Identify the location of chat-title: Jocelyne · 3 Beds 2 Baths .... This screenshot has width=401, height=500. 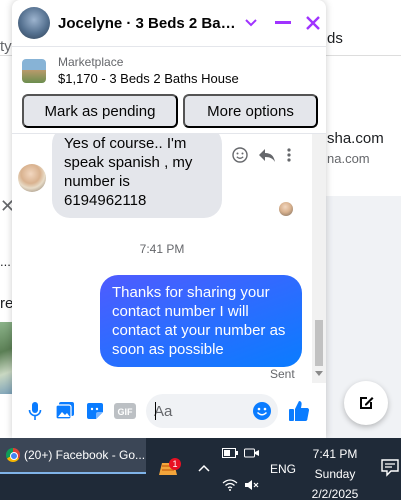
(148, 23).